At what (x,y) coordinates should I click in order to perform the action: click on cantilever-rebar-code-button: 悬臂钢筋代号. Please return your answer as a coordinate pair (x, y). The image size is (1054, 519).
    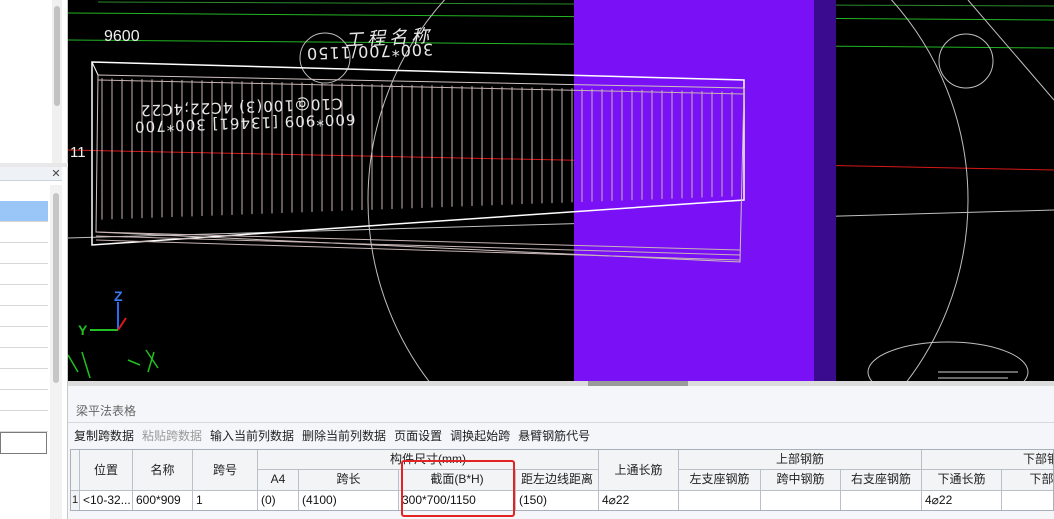
    Looking at the image, I should click on (554, 436).